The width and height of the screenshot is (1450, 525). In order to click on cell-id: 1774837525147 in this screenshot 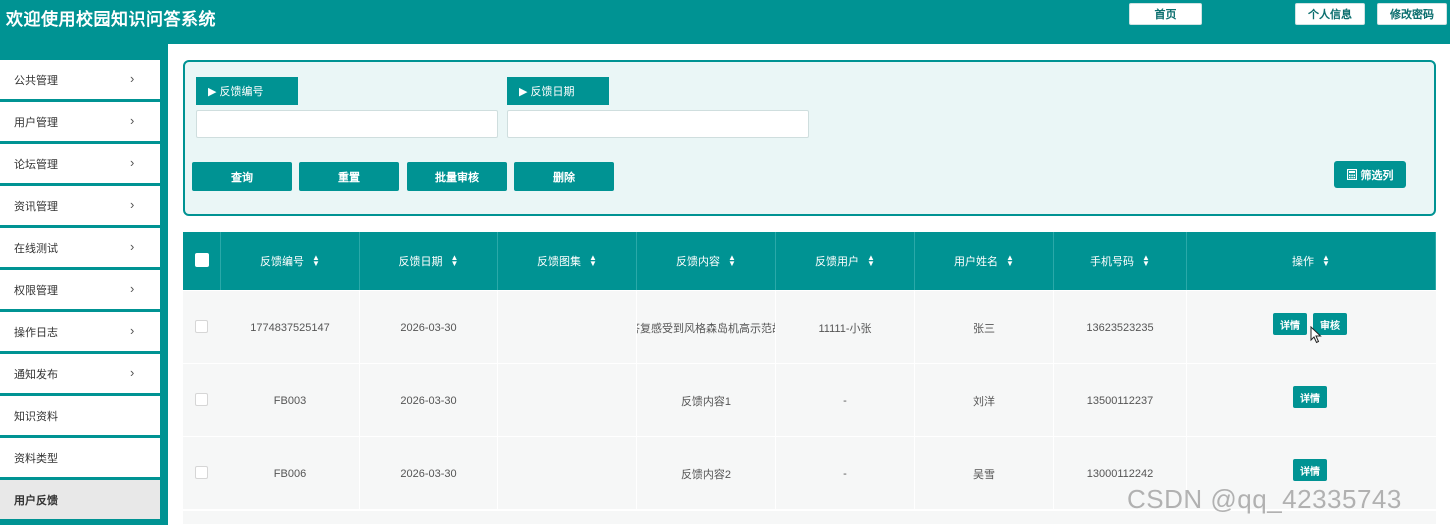, I will do `click(290, 327)`.